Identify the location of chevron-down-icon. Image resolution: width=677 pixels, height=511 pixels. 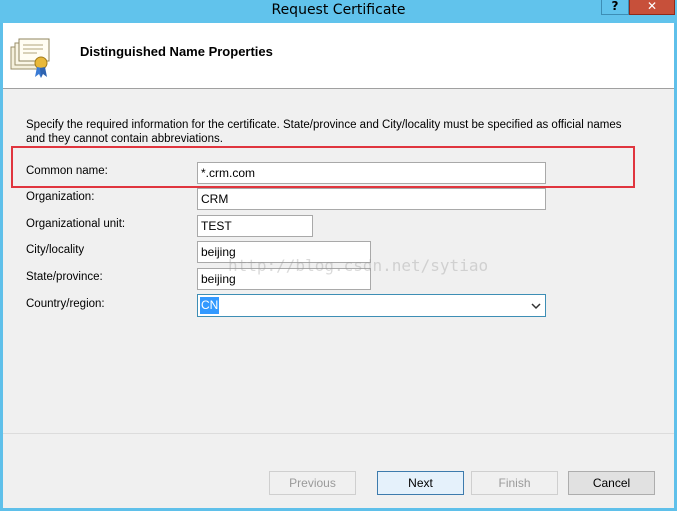
(536, 306).